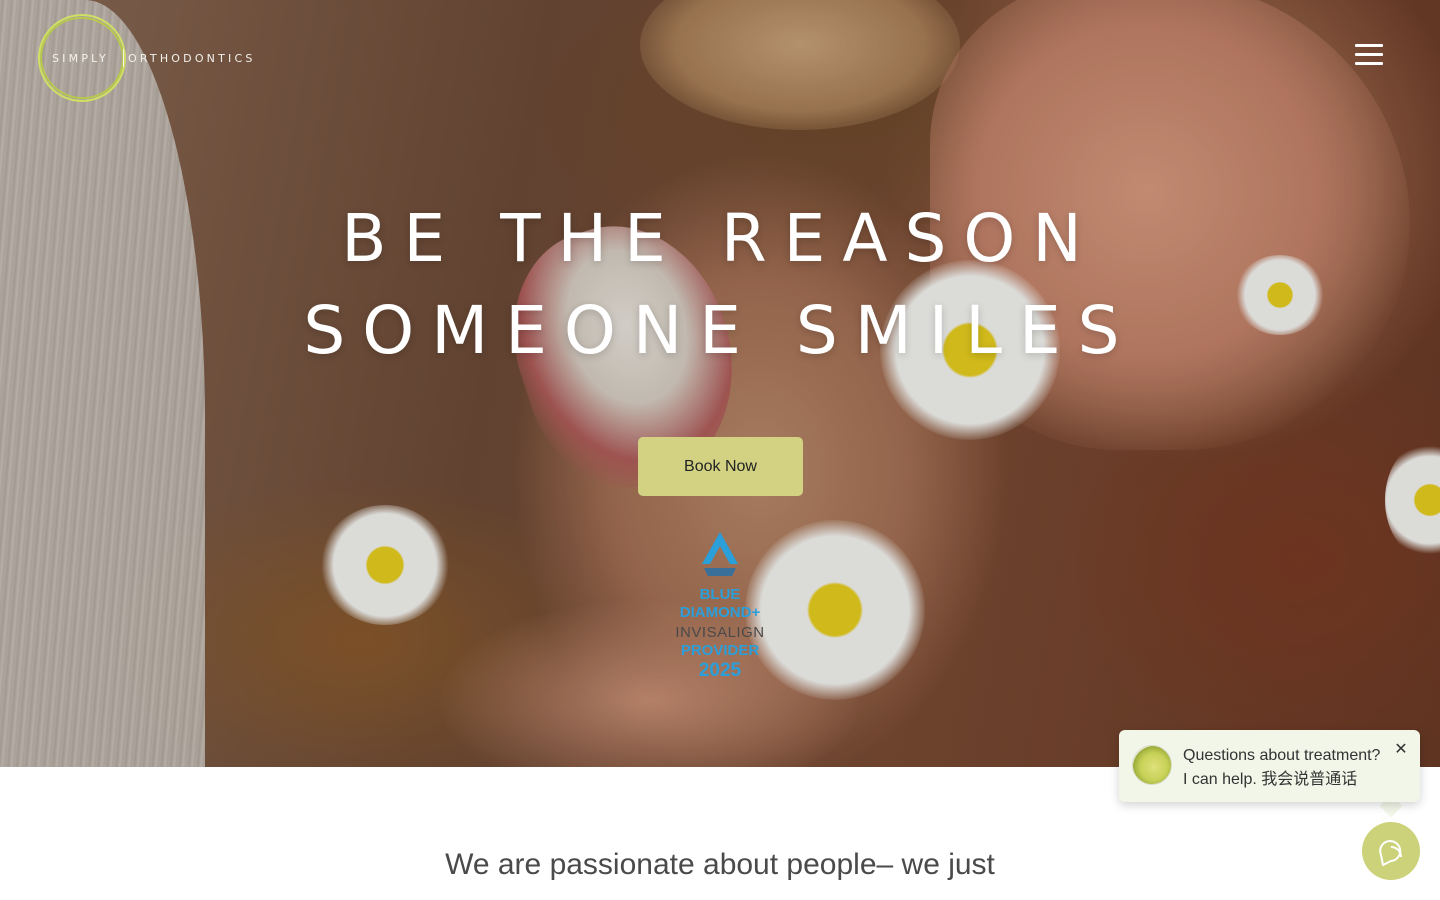 Image resolution: width=1440 pixels, height=900 pixels. I want to click on badge-line-blue: BLUE, so click(720, 594).